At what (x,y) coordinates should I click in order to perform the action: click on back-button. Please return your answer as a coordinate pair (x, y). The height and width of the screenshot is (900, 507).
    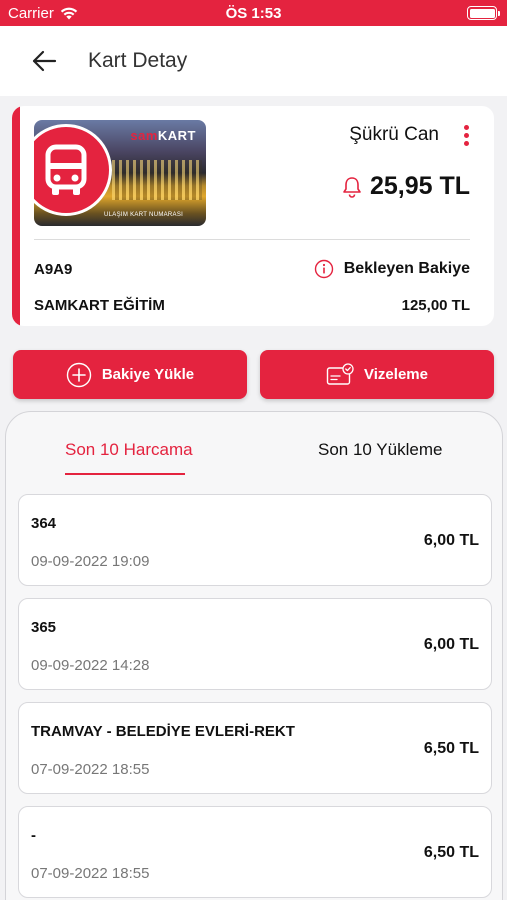
    Looking at the image, I should click on (44, 61).